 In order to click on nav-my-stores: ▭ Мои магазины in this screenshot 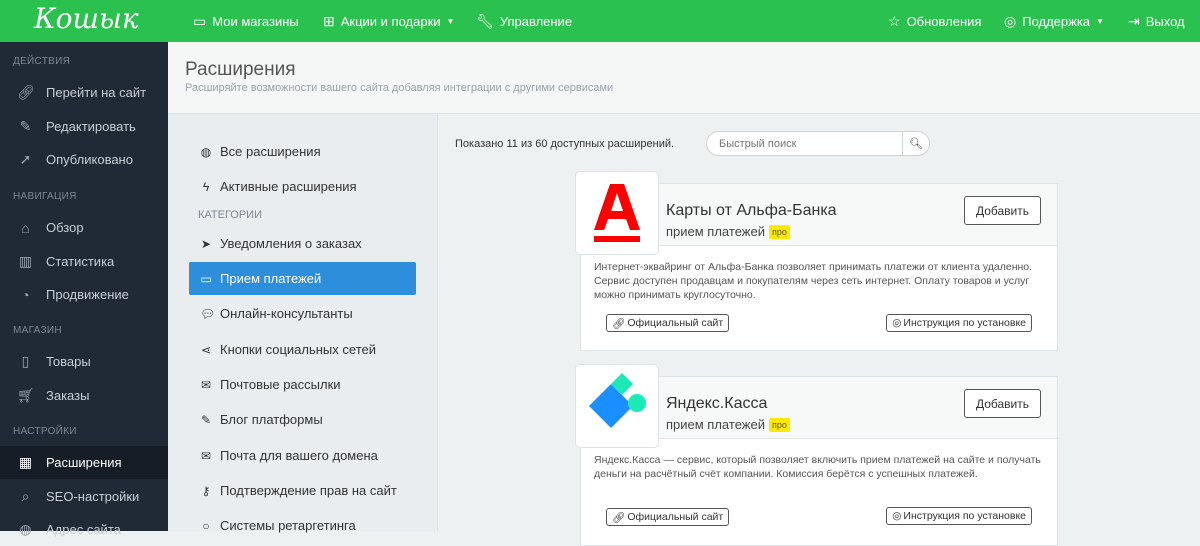, I will do `click(246, 21)`.